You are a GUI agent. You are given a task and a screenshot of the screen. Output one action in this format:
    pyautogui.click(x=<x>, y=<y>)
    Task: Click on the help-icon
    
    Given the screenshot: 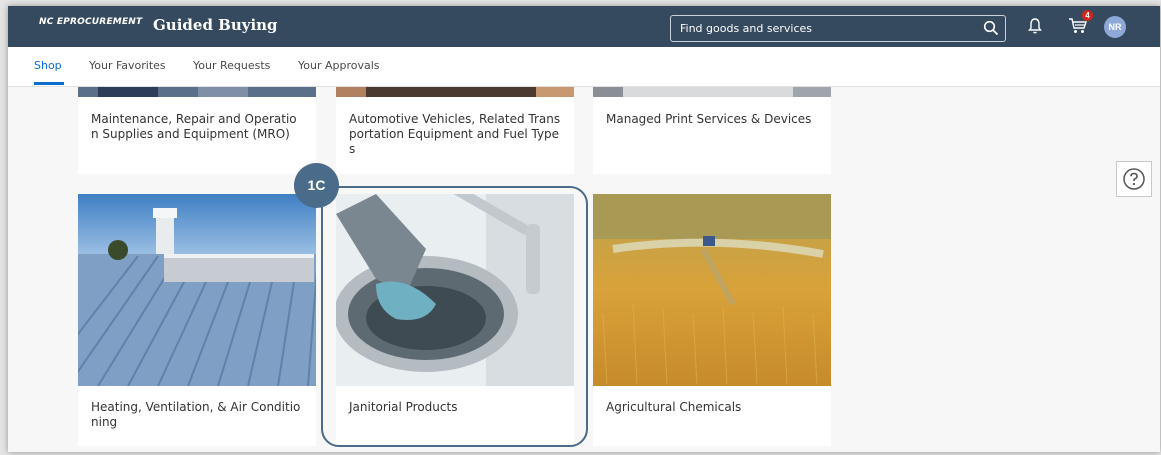 What is the action you would take?
    pyautogui.click(x=1134, y=179)
    